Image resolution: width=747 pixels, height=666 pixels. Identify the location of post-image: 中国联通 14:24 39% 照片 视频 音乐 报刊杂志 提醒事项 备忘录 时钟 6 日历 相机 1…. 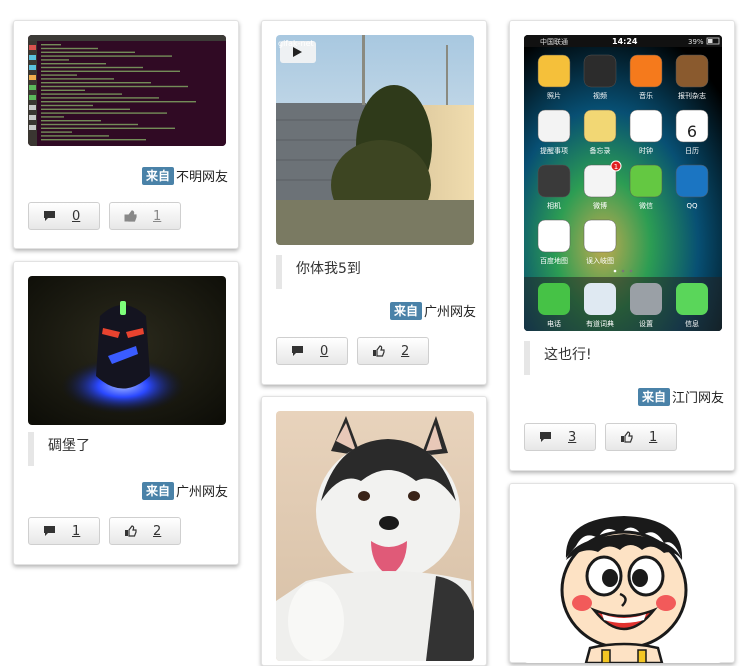
(623, 183).